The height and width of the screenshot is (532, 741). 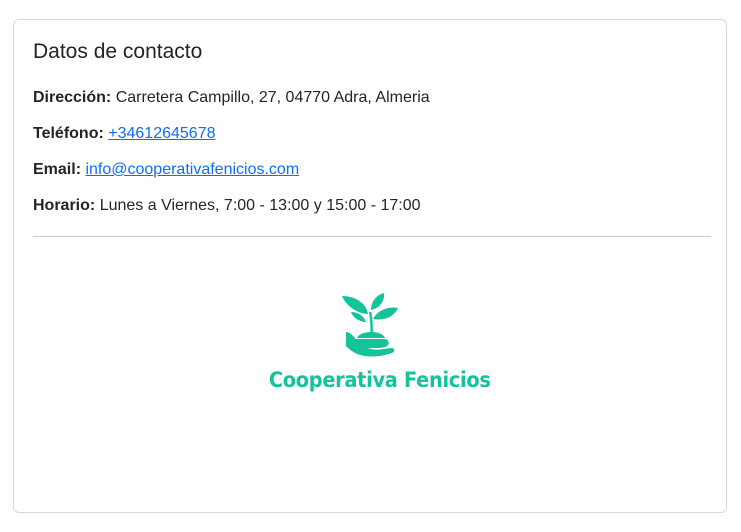 I want to click on email-link: info@cooperativafenicios.com, so click(x=192, y=169).